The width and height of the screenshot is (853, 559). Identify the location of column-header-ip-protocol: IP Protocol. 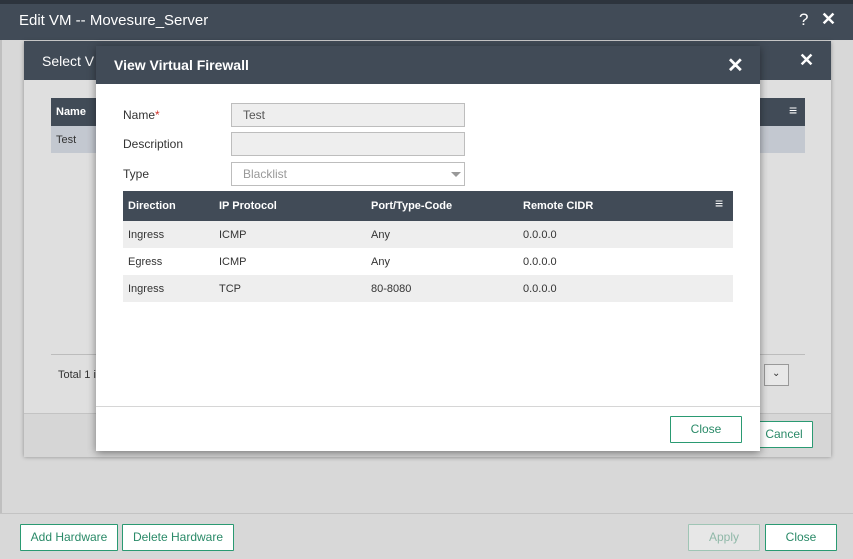
(248, 206).